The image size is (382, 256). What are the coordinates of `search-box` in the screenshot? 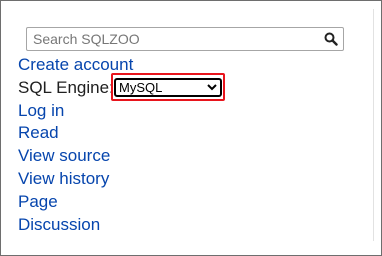 It's located at (185, 39).